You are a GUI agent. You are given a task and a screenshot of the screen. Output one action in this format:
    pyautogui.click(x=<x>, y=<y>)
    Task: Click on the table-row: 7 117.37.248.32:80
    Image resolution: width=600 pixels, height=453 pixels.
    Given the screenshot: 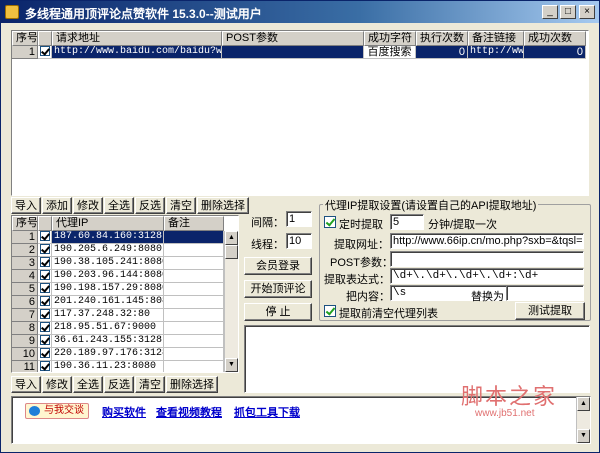 What is the action you would take?
    pyautogui.click(x=118, y=315)
    